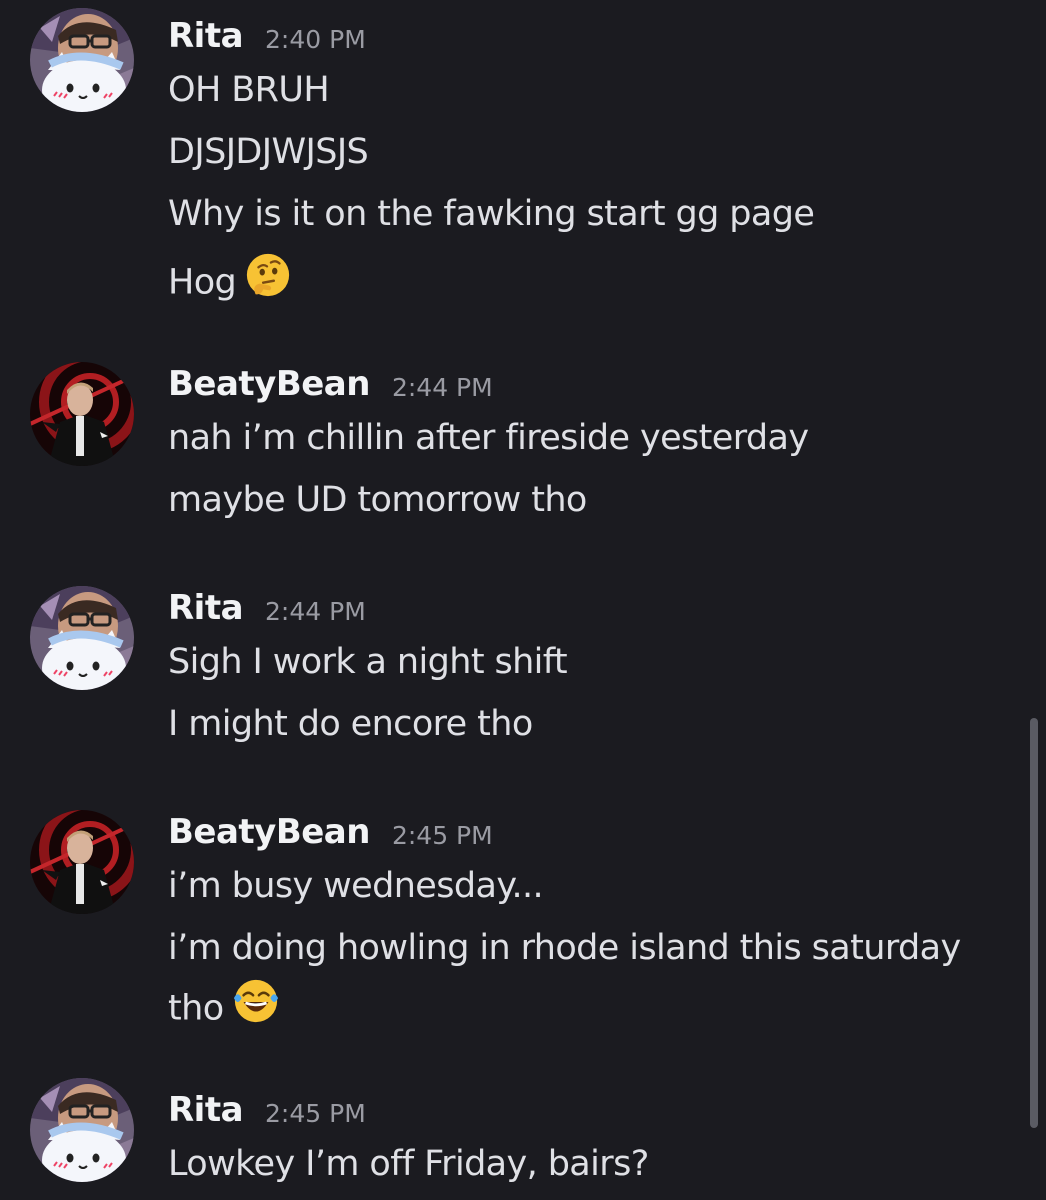 The width and height of the screenshot is (1046, 1200). I want to click on message-text: Why is it on the fawking start gg page, so click(491, 214).